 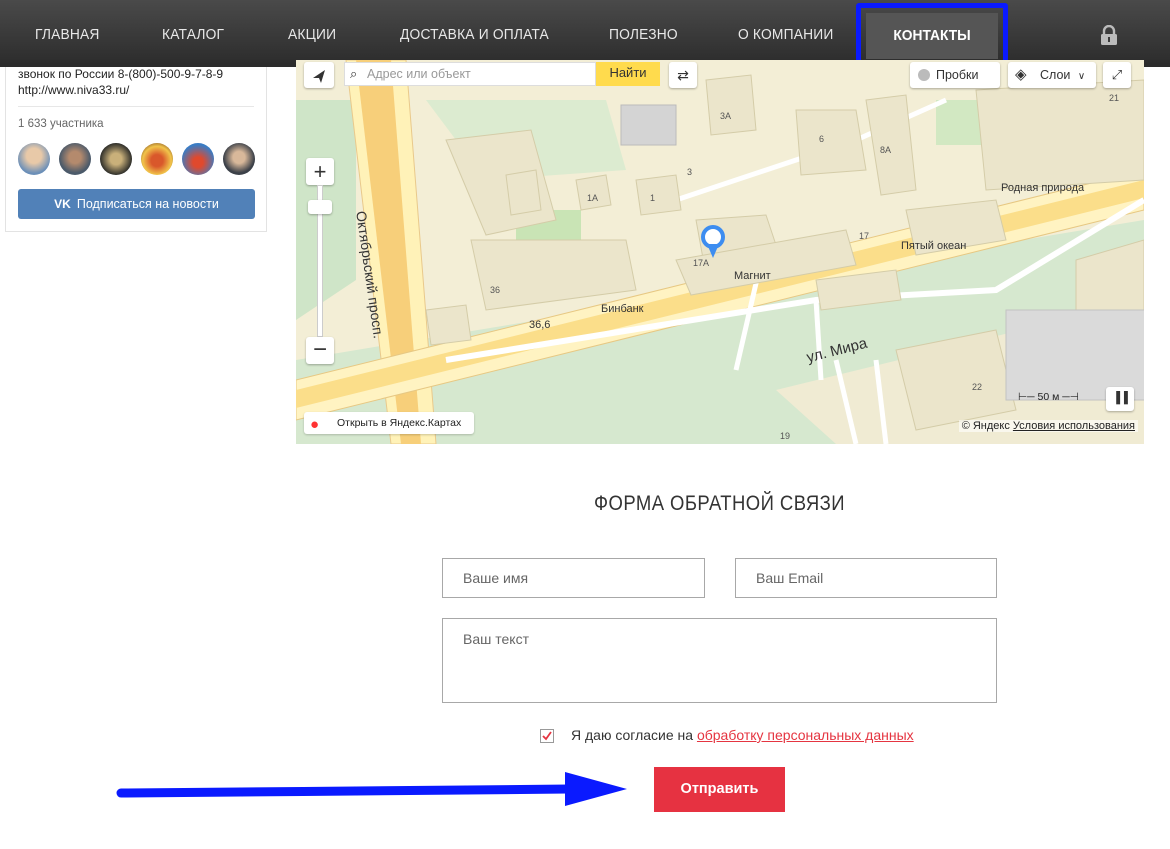 I want to click on checkmark-icon, so click(x=547, y=736).